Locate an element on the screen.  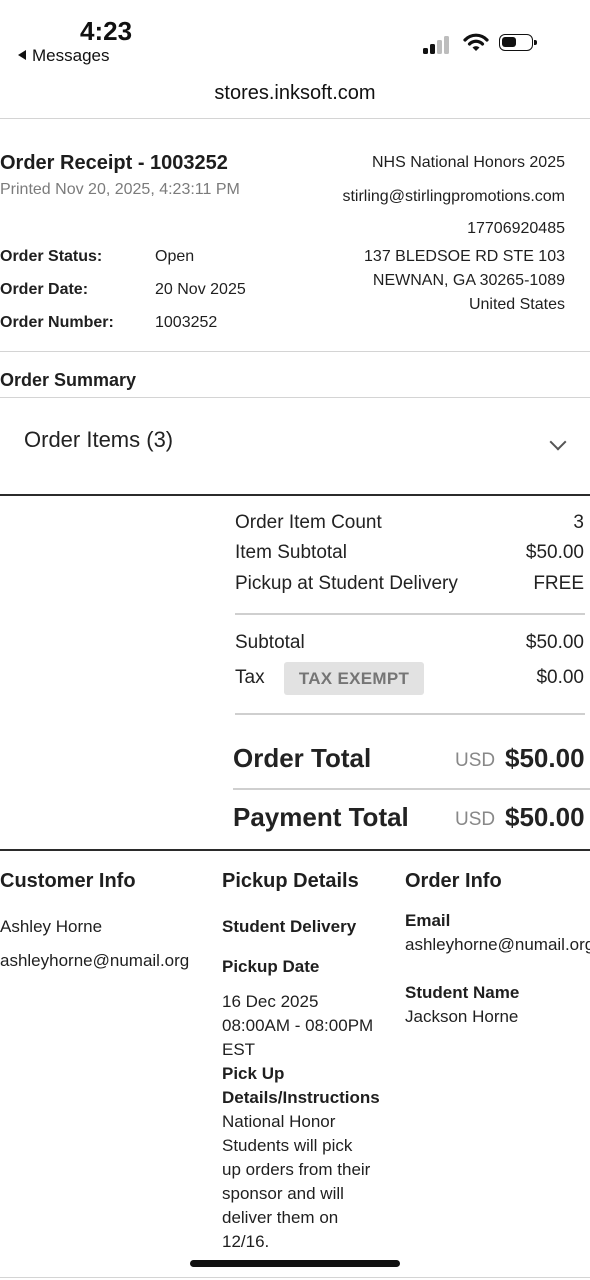
order-info-heading: Order Info is located at coordinates (453, 881).